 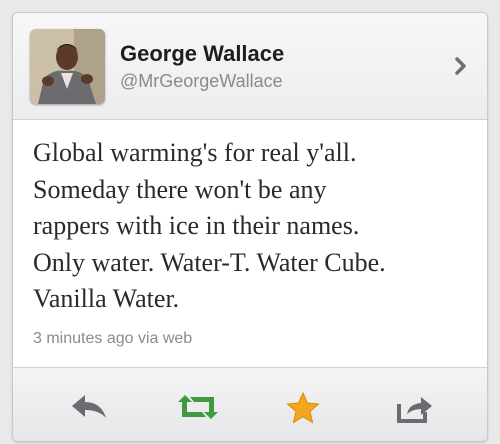 I want to click on retweet-icon, so click(x=197, y=407).